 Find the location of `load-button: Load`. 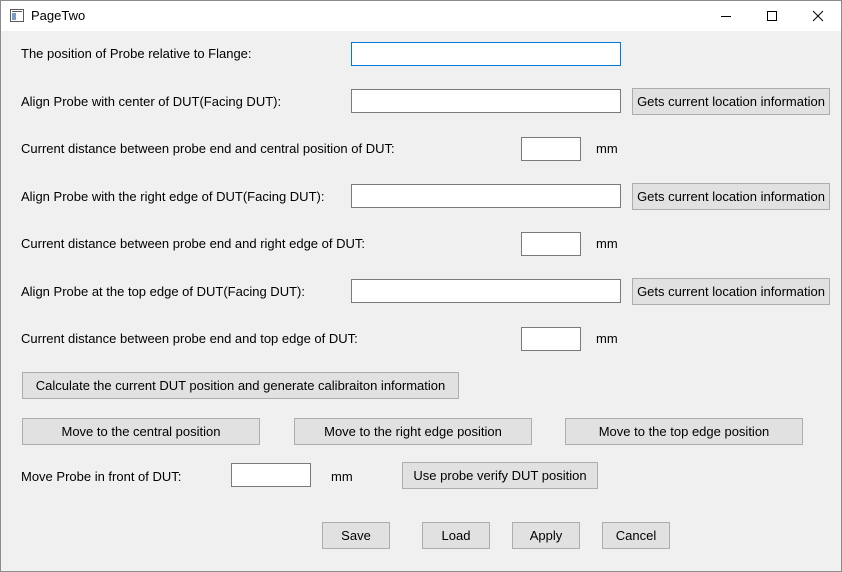

load-button: Load is located at coordinates (456, 535).